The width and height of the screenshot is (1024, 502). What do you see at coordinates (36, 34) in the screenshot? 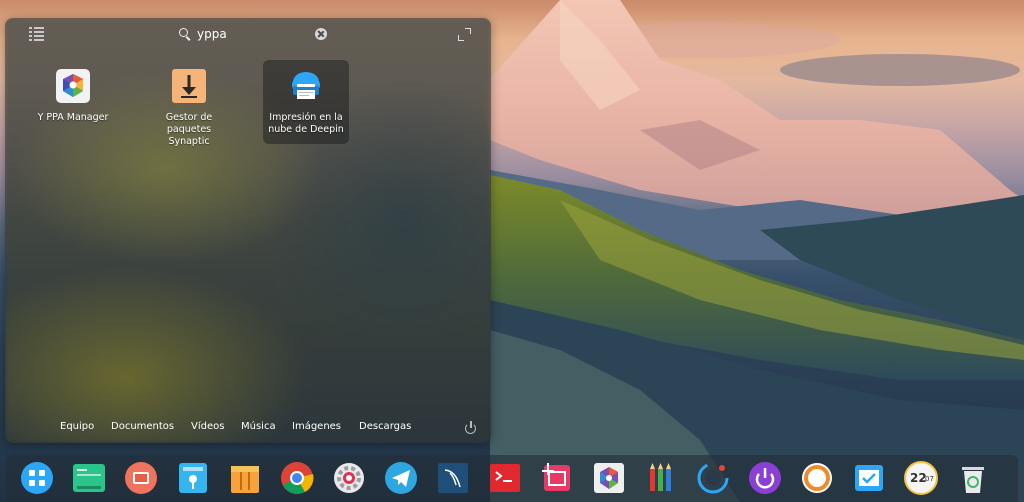
I see `category-view-icon` at bounding box center [36, 34].